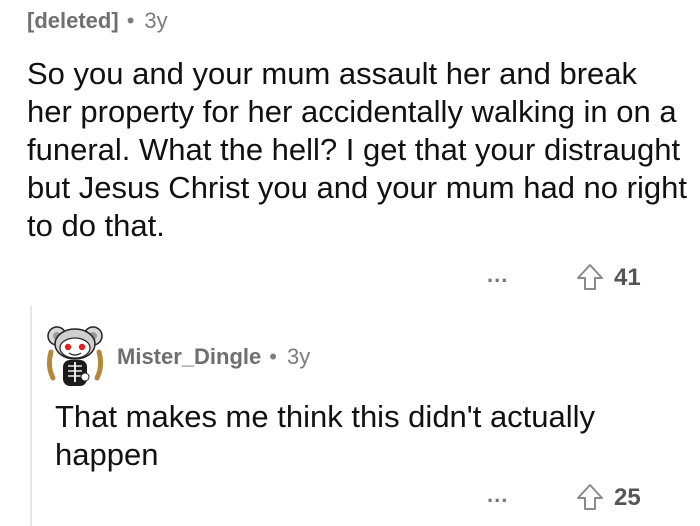 This screenshot has width=700, height=526. Describe the element at coordinates (75, 356) in the screenshot. I see `snoo-avatar-icon` at that location.